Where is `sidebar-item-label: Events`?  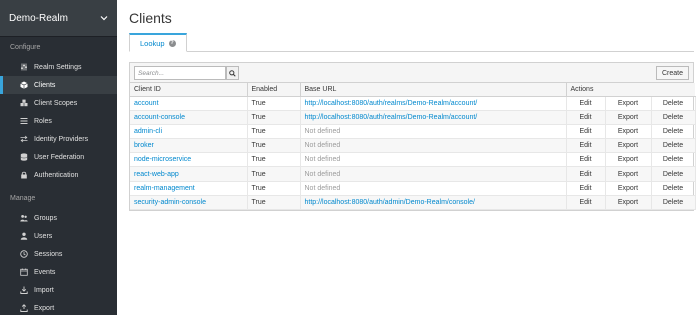
sidebar-item-label: Events is located at coordinates (45, 272).